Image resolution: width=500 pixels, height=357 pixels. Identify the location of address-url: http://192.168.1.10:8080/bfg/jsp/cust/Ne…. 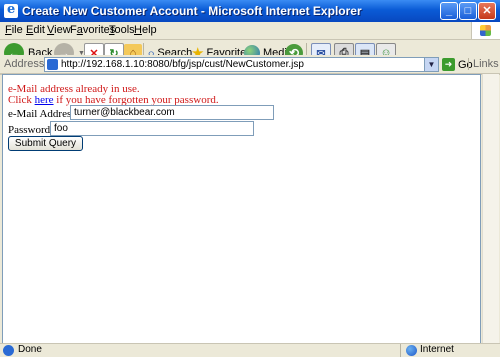
(182, 64).